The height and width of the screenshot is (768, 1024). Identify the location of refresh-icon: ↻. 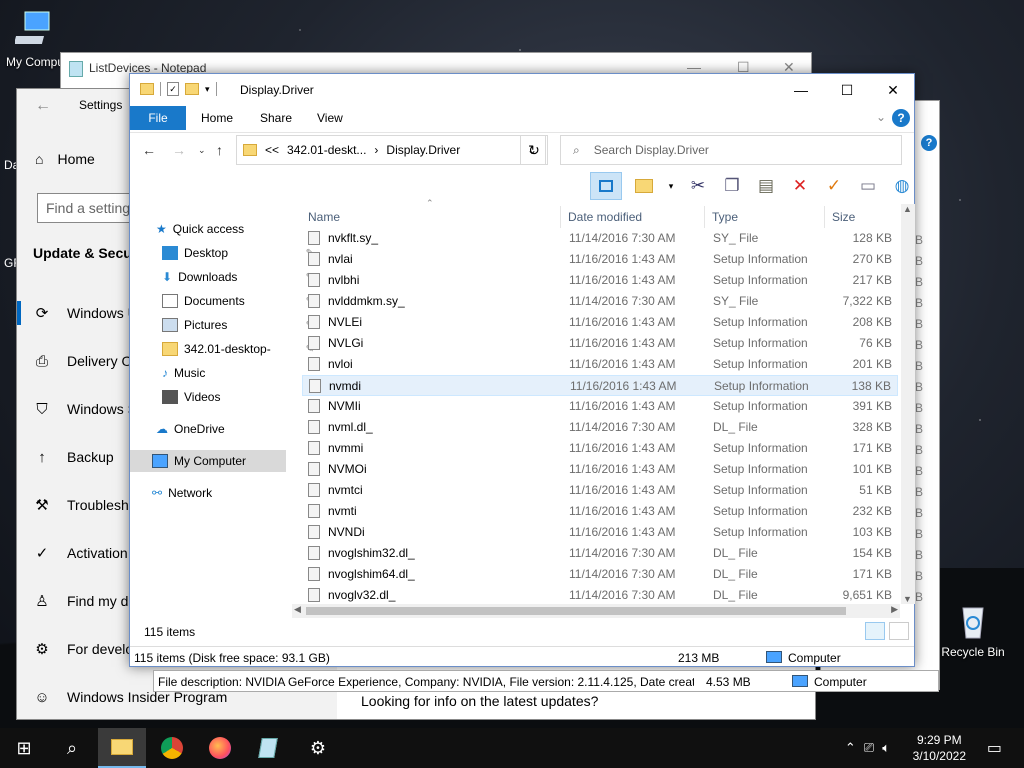
(534, 150).